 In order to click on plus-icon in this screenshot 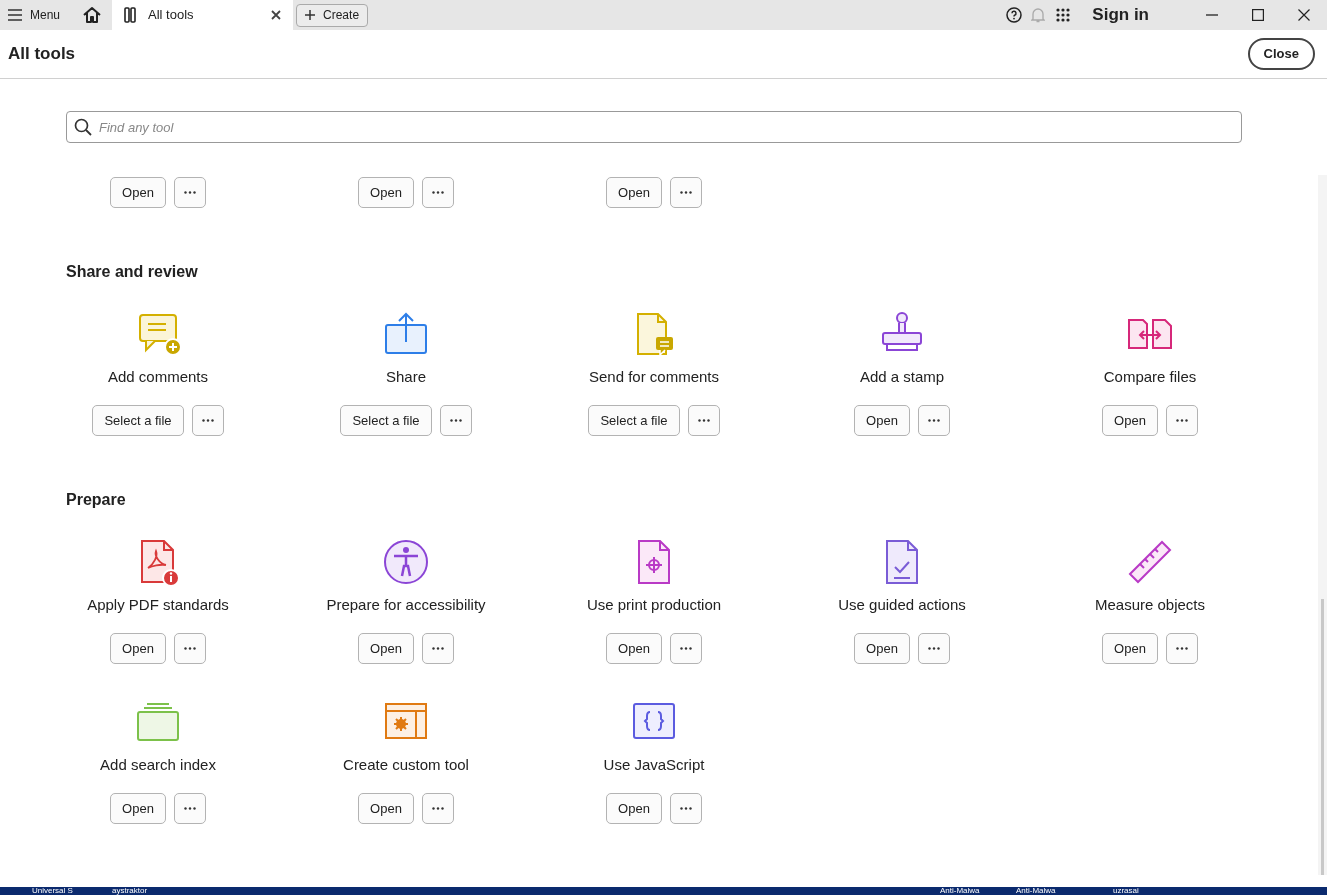, I will do `click(310, 15)`.